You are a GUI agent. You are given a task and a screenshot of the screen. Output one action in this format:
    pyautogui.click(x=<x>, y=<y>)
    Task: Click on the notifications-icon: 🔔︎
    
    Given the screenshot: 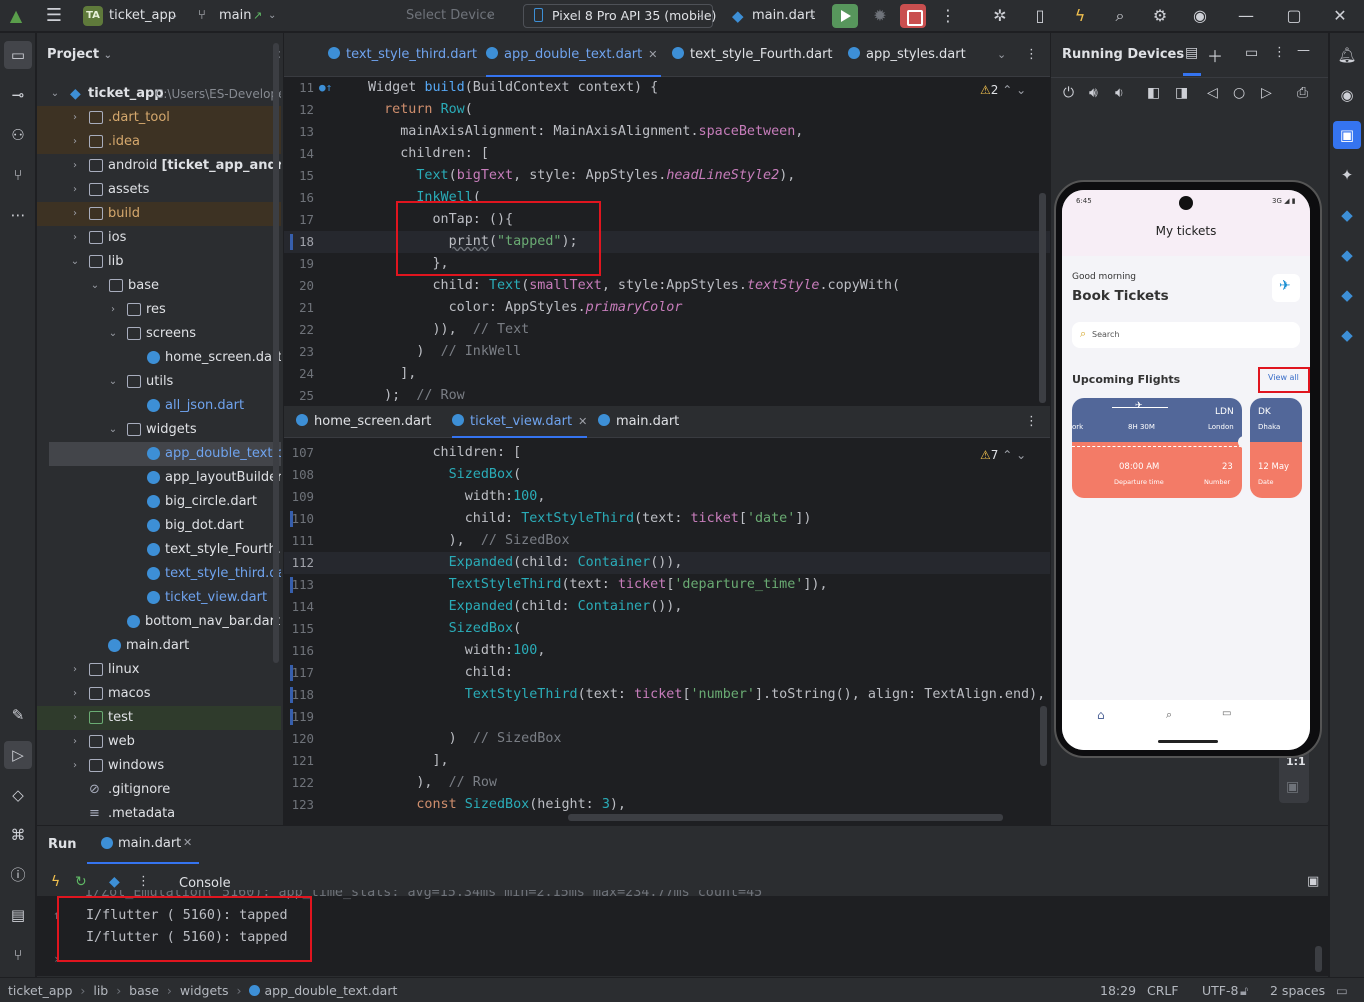 What is the action you would take?
    pyautogui.click(x=1347, y=55)
    